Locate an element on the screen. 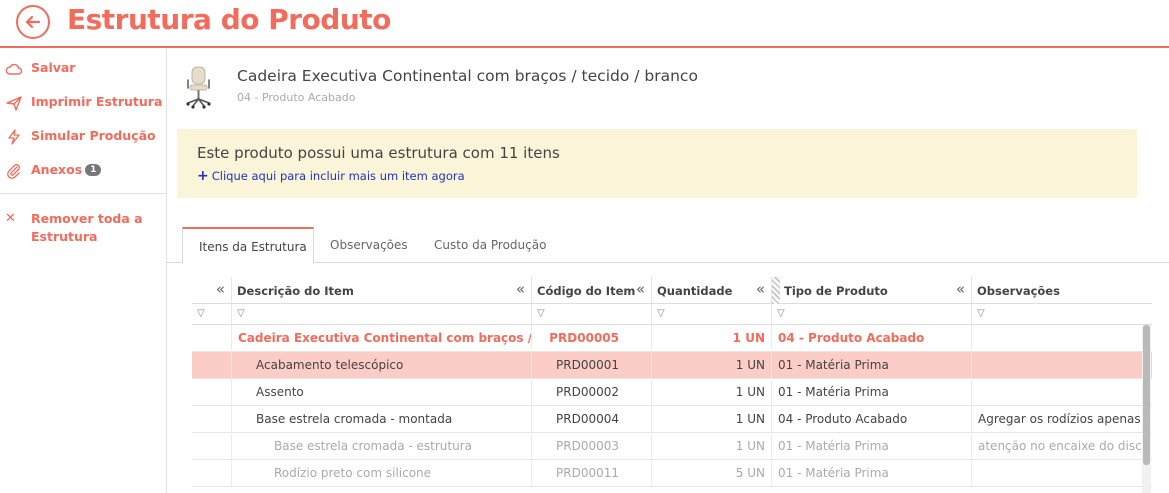 This screenshot has width=1169, height=493. tab-structure-items: Itens da Estrutura is located at coordinates (248, 245).